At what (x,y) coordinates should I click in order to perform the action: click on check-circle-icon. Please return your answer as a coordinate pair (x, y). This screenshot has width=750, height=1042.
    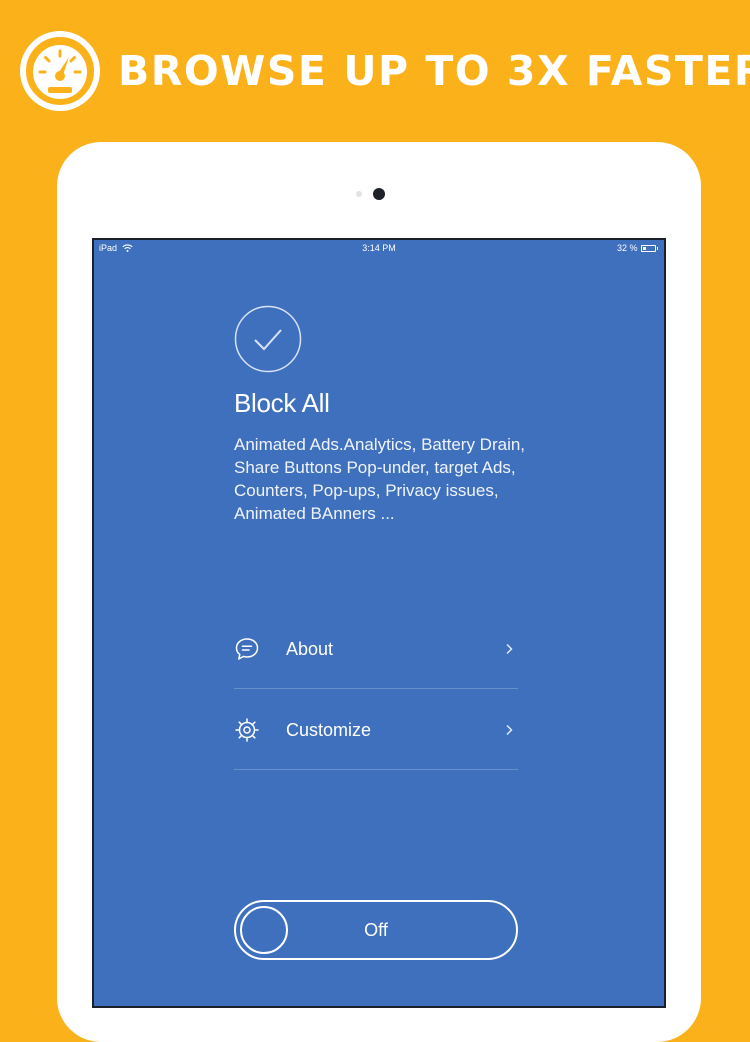
    Looking at the image, I should click on (268, 339).